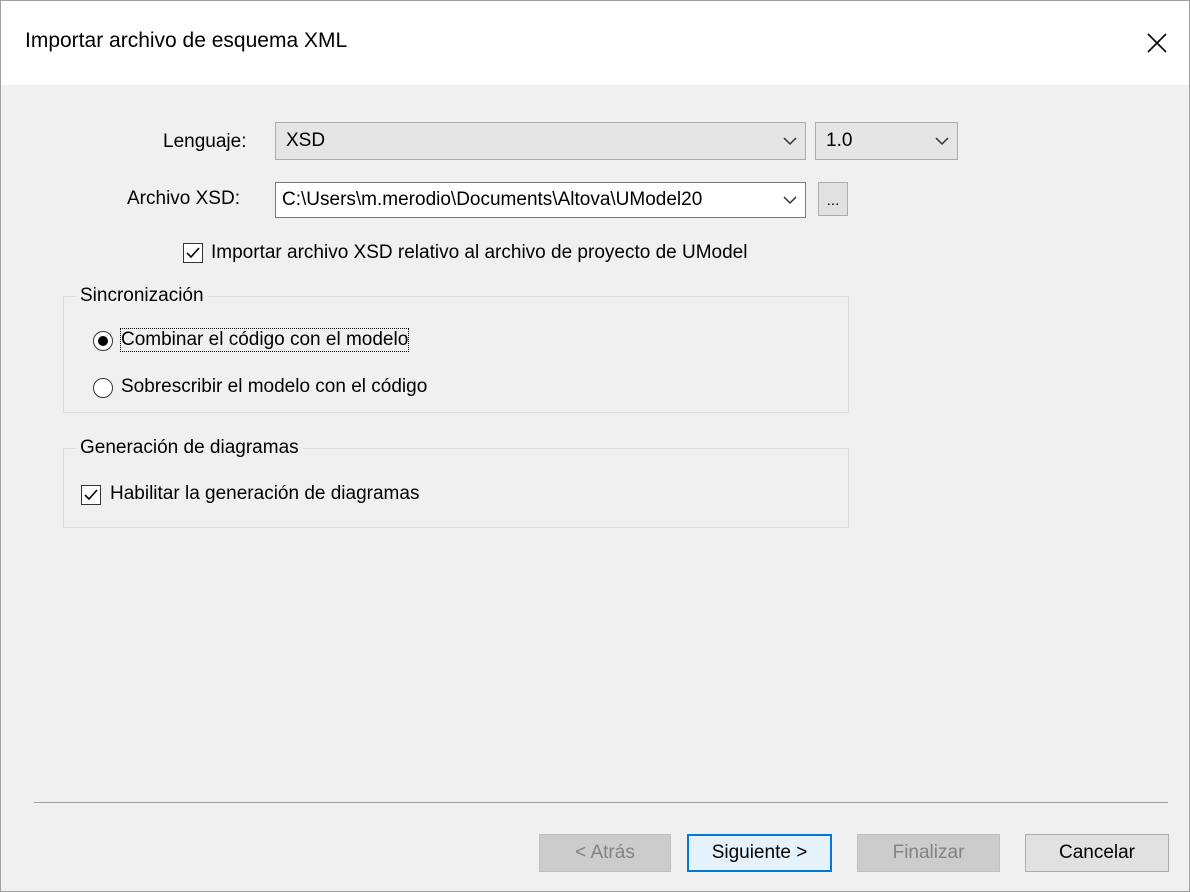  Describe the element at coordinates (1097, 853) in the screenshot. I see `cancel-button: Cancelar` at that location.